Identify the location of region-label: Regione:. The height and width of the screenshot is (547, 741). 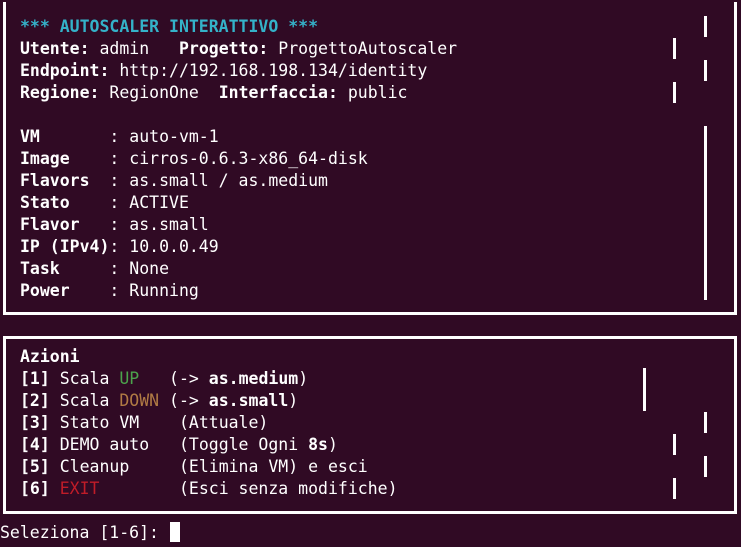
(60, 92).